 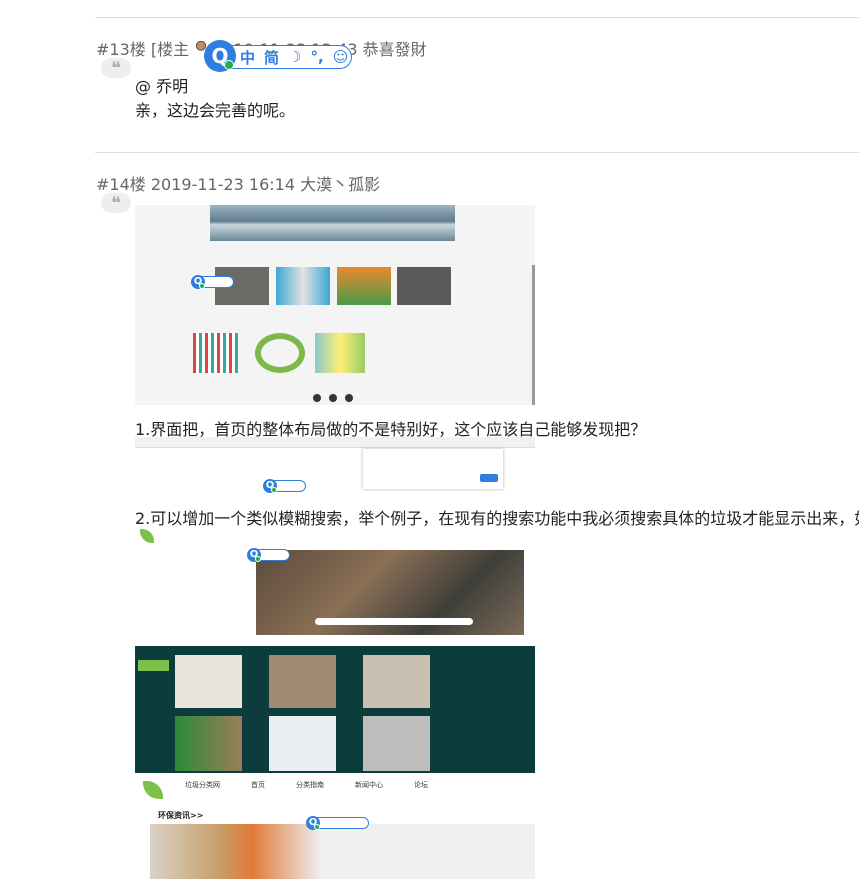 I want to click on post-content: 亲，这边会完善的呢。, so click(x=215, y=110).